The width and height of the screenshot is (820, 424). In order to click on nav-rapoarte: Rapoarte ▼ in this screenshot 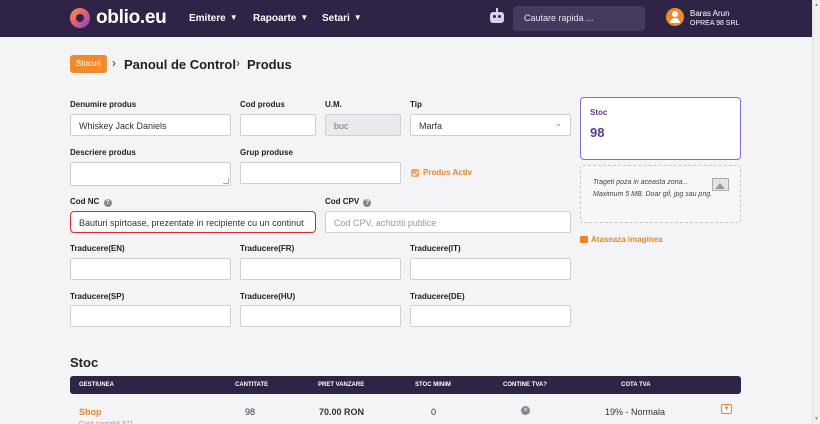, I will do `click(280, 18)`.